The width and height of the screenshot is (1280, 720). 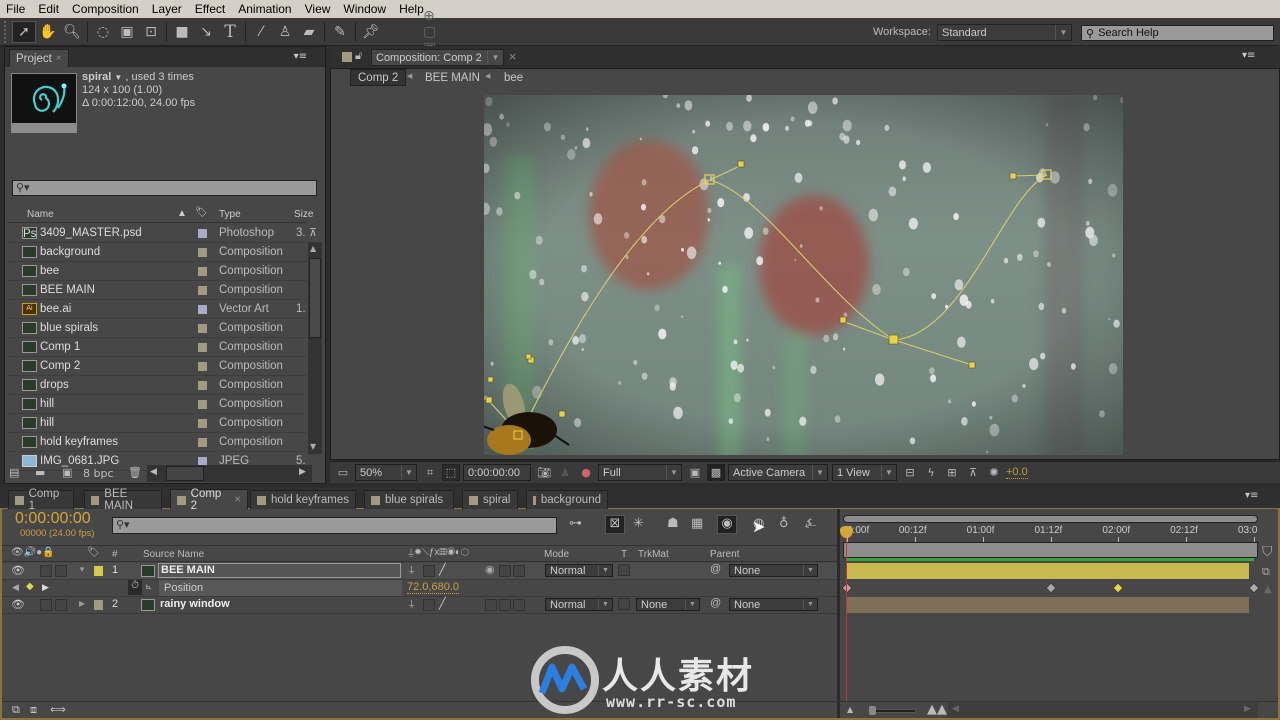 I want to click on timeline-zoom-slider, so click(x=892, y=710).